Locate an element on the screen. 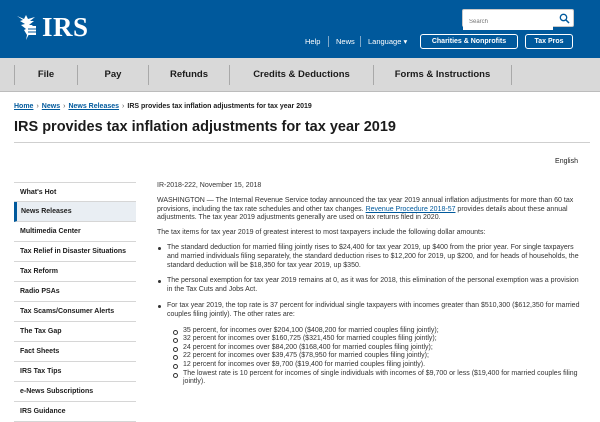 The width and height of the screenshot is (600, 422). news-link: News is located at coordinates (345, 41).